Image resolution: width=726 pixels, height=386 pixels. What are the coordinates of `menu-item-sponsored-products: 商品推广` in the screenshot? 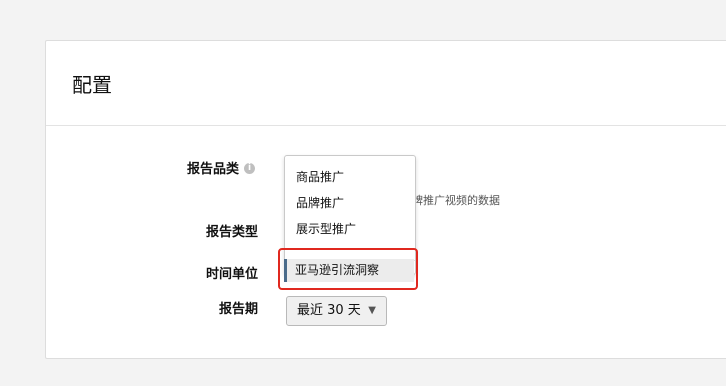 It's located at (320, 176).